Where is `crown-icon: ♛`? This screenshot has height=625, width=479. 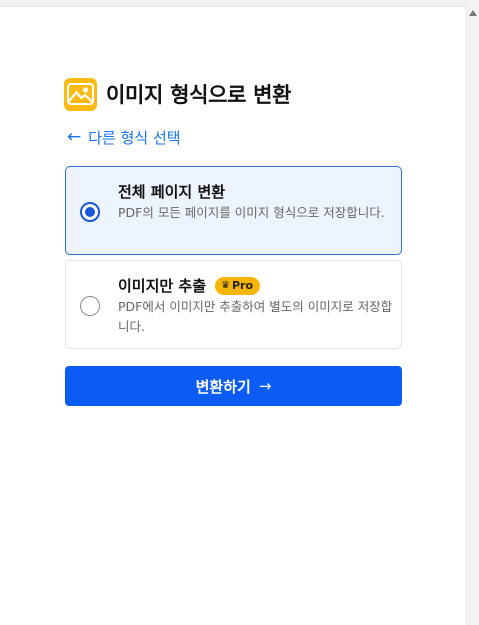 crown-icon: ♛ is located at coordinates (225, 285).